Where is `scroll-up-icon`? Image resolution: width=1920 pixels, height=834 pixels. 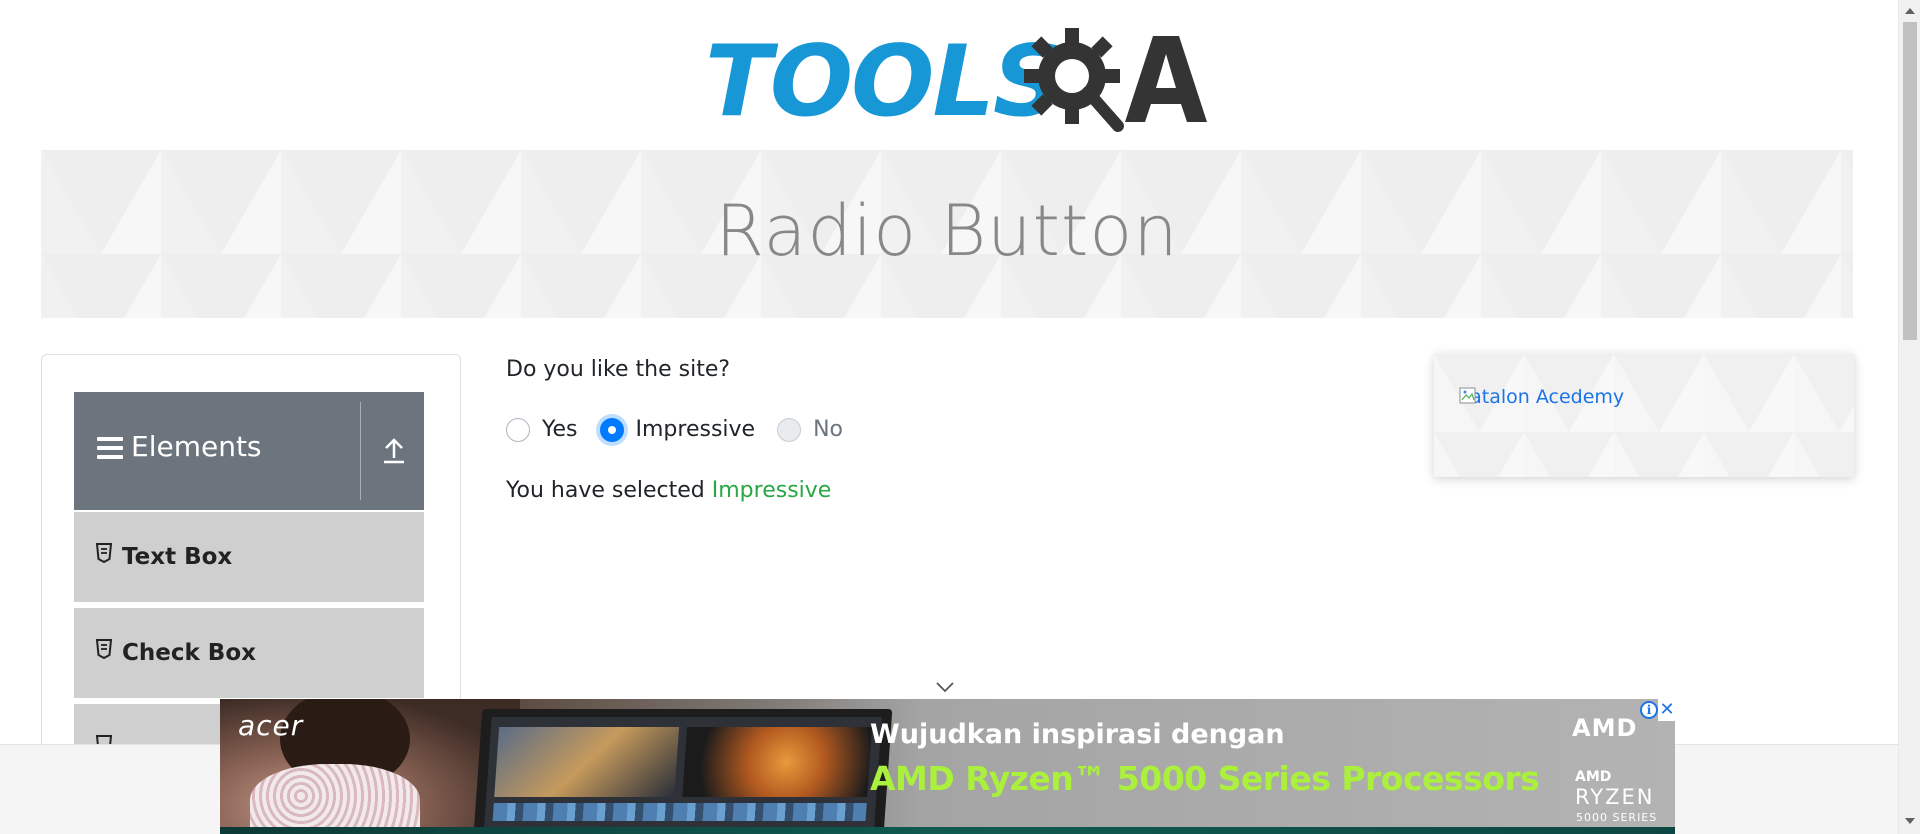 scroll-up-icon is located at coordinates (1910, 11).